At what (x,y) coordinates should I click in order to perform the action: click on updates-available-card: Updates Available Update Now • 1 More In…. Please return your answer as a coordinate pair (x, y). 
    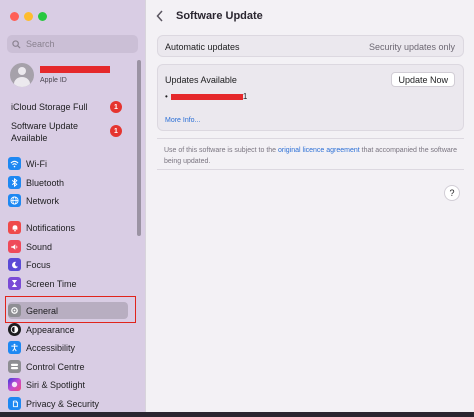
    Looking at the image, I should click on (310, 97).